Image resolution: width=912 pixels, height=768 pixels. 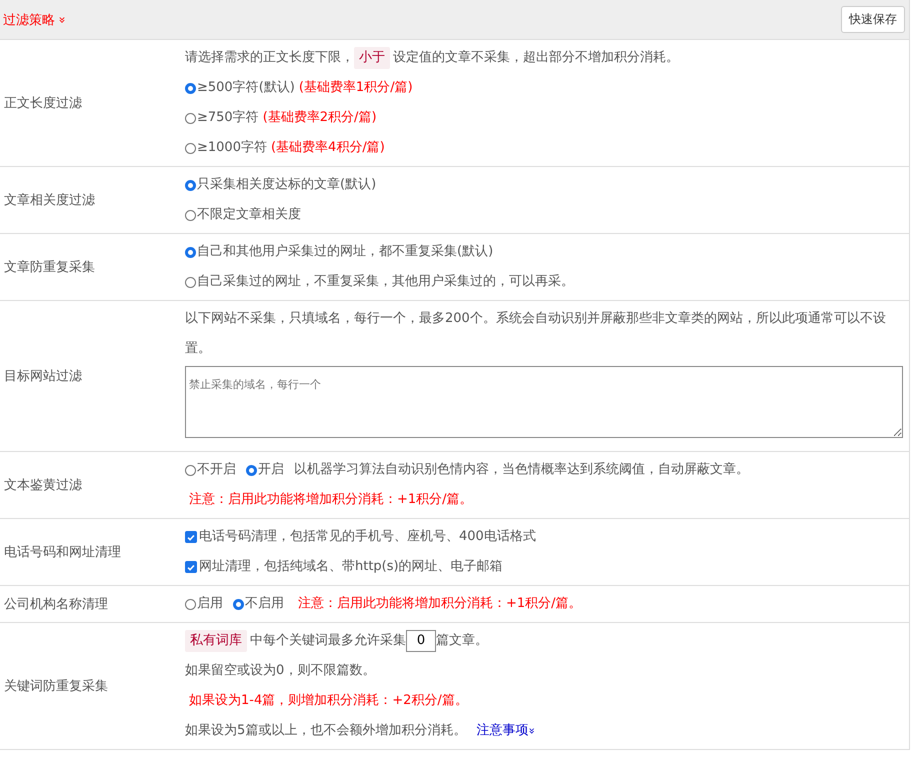 I want to click on description-text: 以机器学习算法自动识别色情内容，当色情概率达到系统阈值，自动屏蔽文章。, so click(x=521, y=470).